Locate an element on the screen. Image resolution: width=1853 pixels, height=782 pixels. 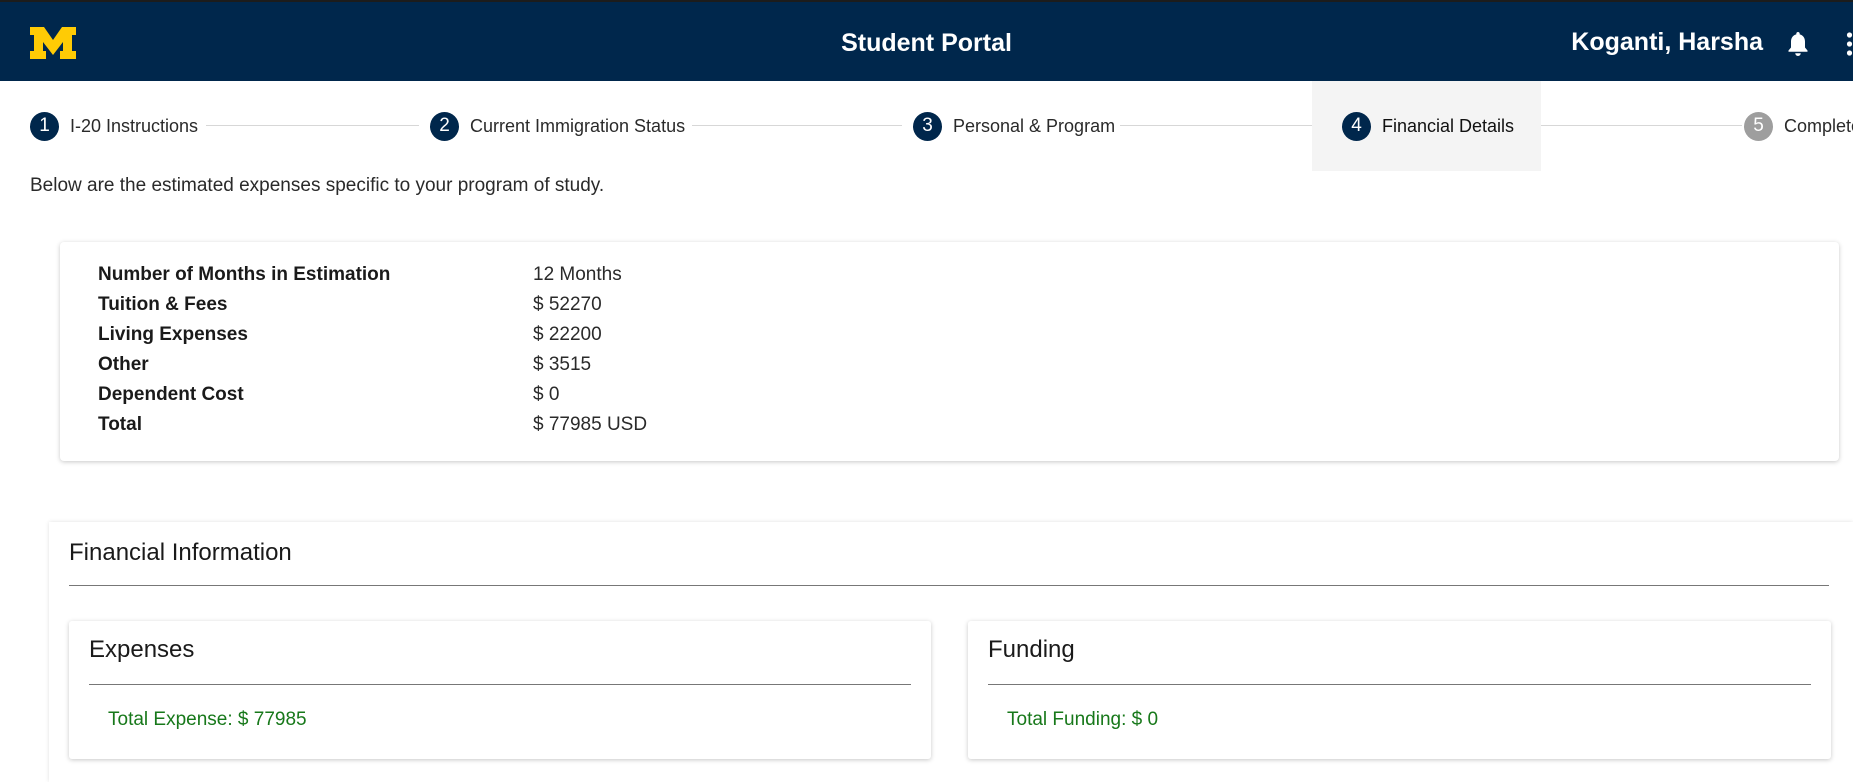
step-label: I-20 Instructions is located at coordinates (134, 125).